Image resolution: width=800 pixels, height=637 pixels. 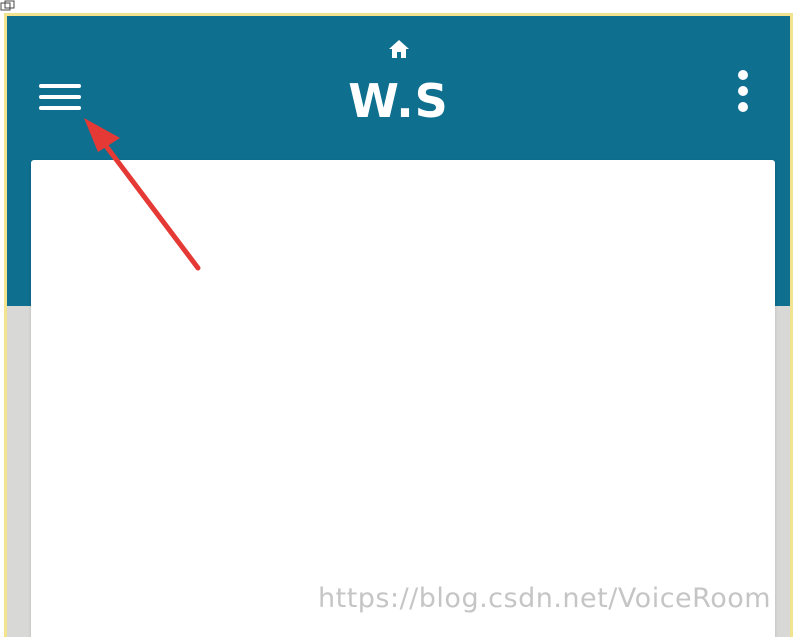 I want to click on home-icon, so click(x=399, y=49).